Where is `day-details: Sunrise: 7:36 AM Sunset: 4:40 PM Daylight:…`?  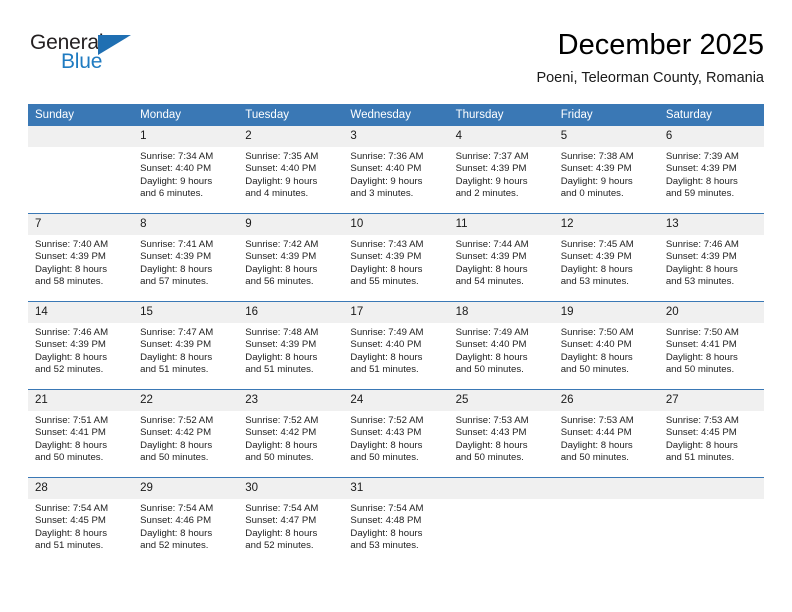 day-details: Sunrise: 7:36 AM Sunset: 4:40 PM Daylight:… is located at coordinates (395, 173).